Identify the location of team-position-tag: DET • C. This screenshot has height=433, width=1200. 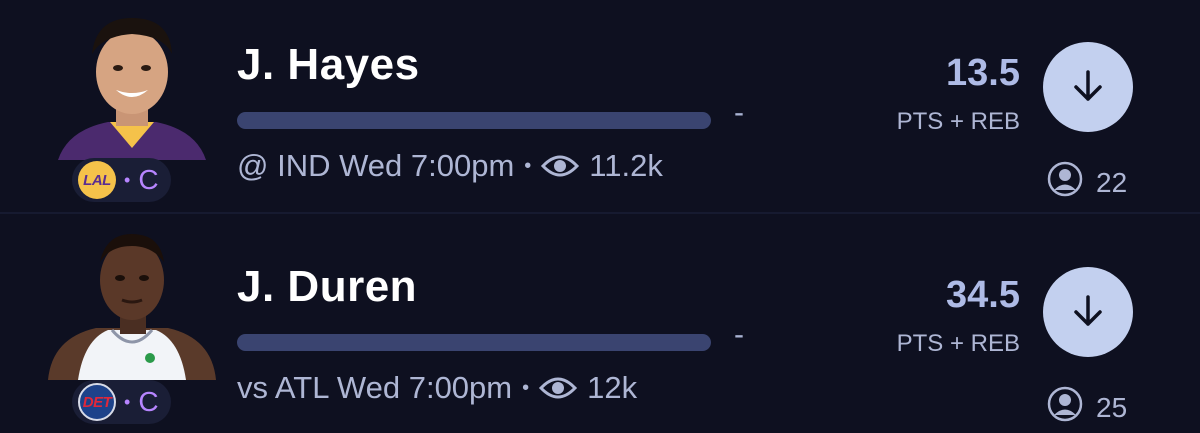
(121, 402).